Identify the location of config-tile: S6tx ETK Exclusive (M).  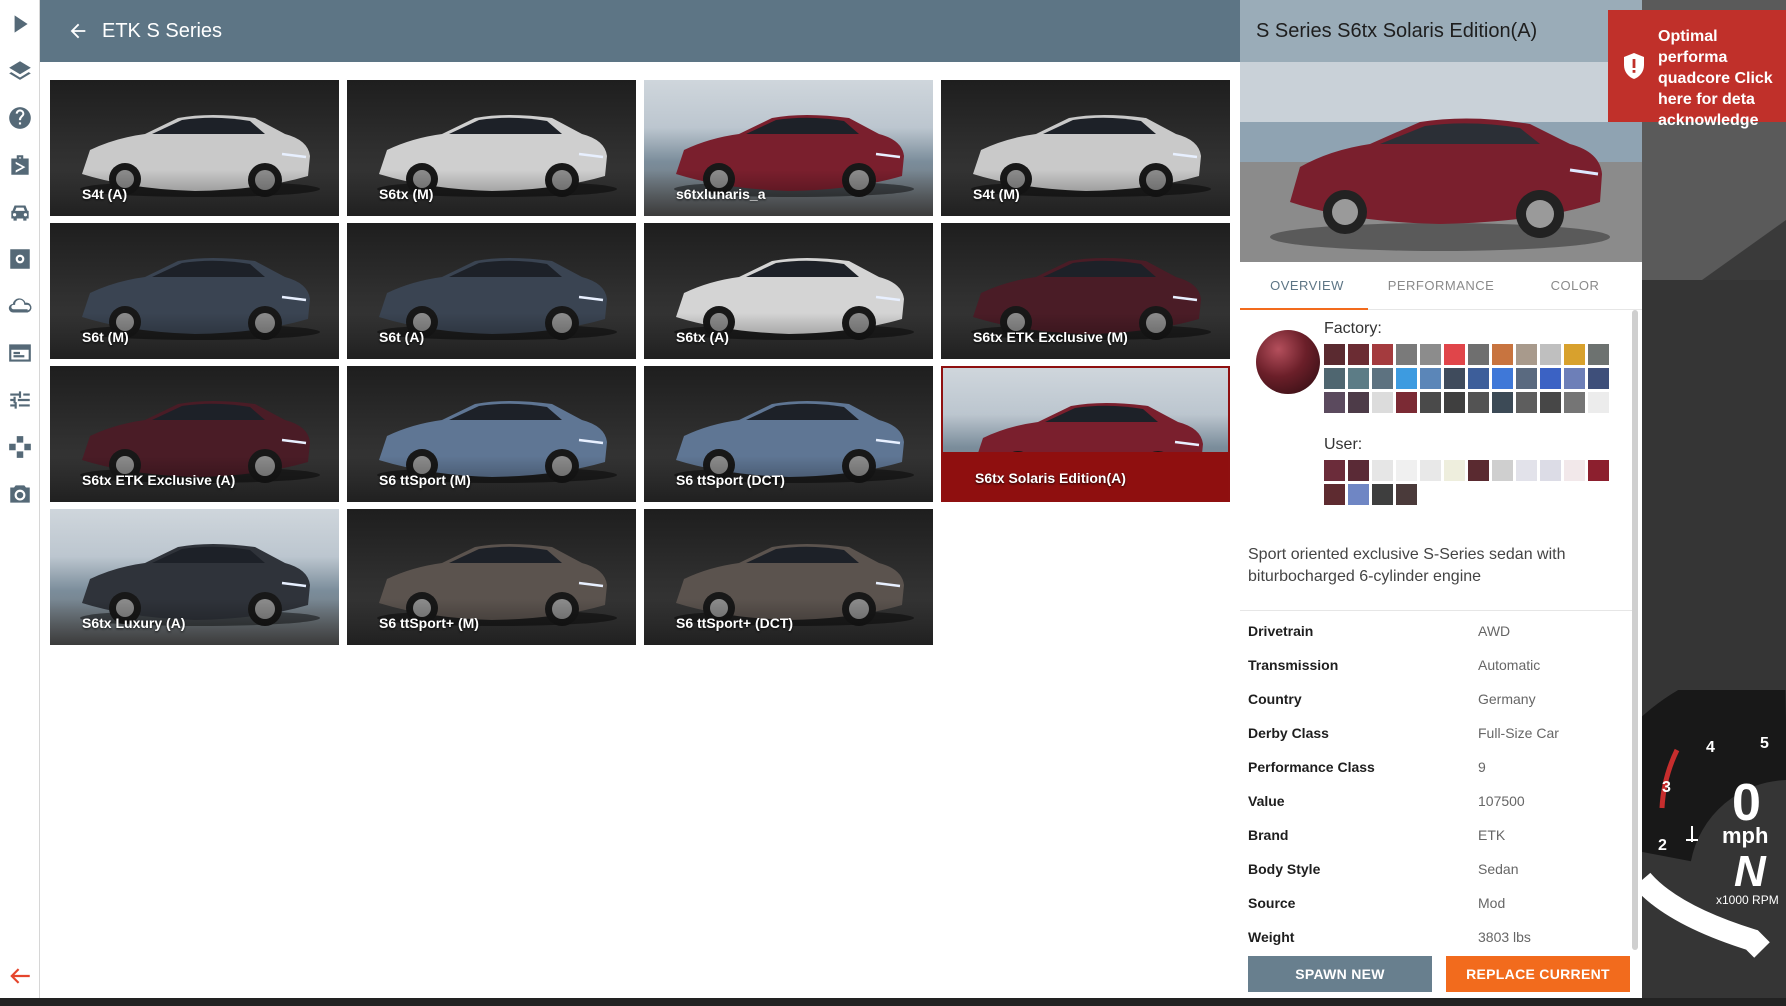
(1085, 291).